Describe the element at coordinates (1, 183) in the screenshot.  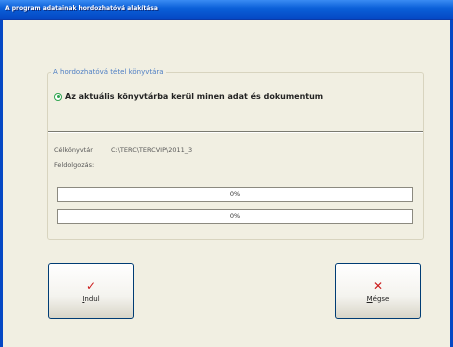
I see `window-border-left` at that location.